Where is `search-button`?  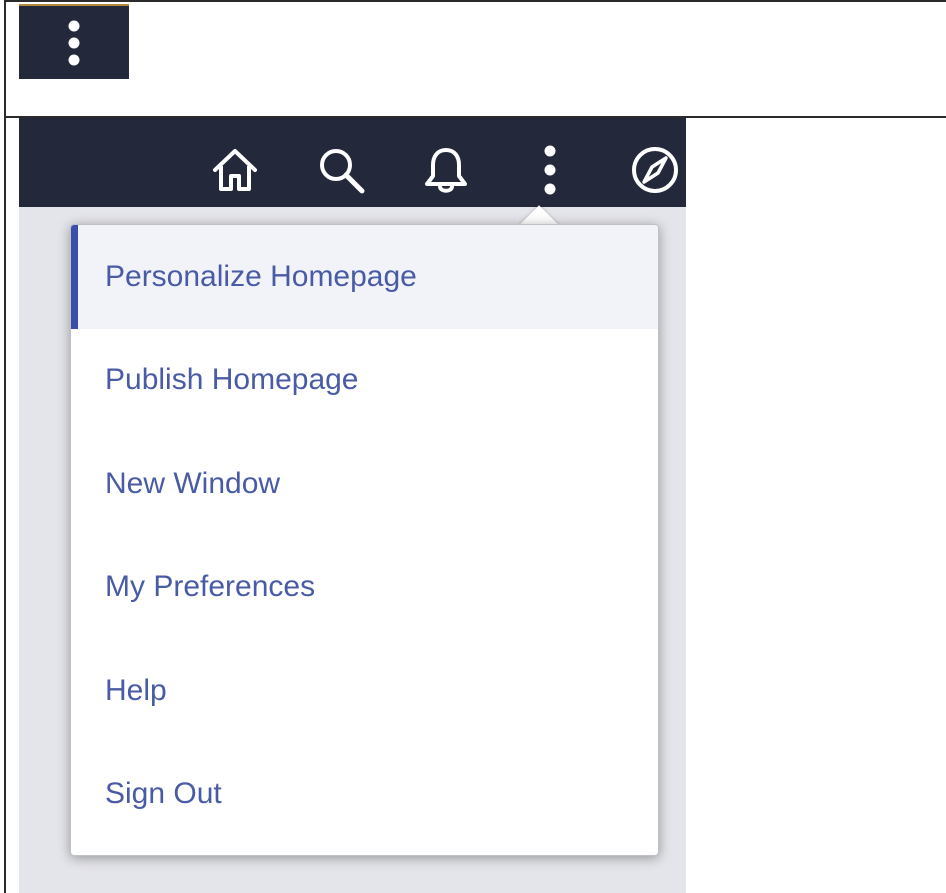
search-button is located at coordinates (341, 170).